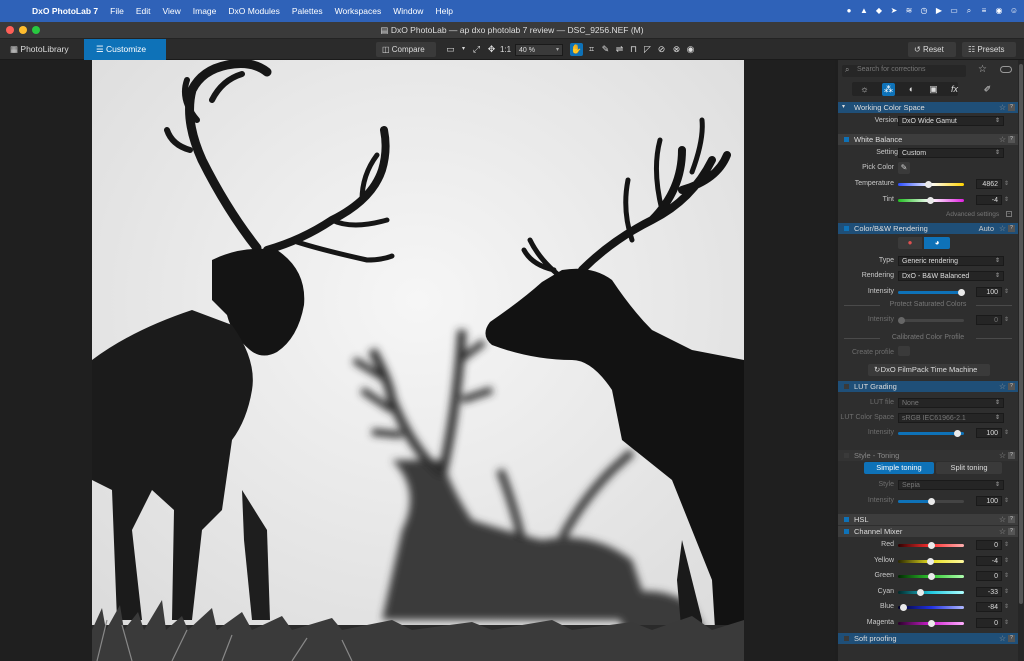 This screenshot has width=1024, height=661. I want to click on presets-button: ☷ Presets, so click(989, 49).